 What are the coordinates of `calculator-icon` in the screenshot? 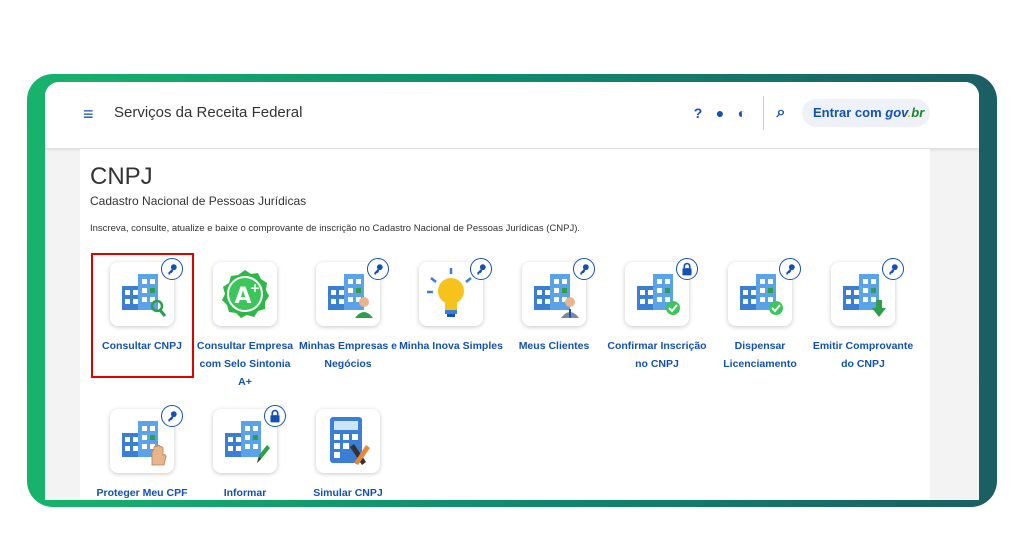 It's located at (350, 441).